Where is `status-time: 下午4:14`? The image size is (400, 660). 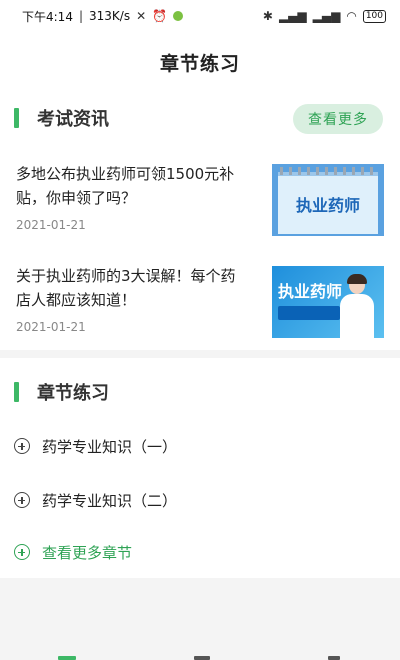 status-time: 下午4:14 is located at coordinates (47, 16).